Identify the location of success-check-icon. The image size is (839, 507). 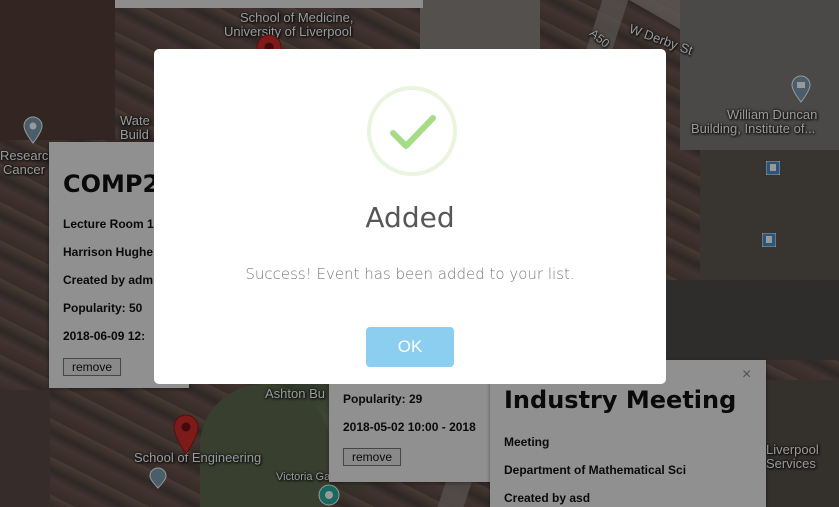
(412, 131).